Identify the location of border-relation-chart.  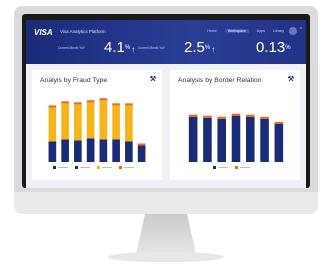
(236, 137).